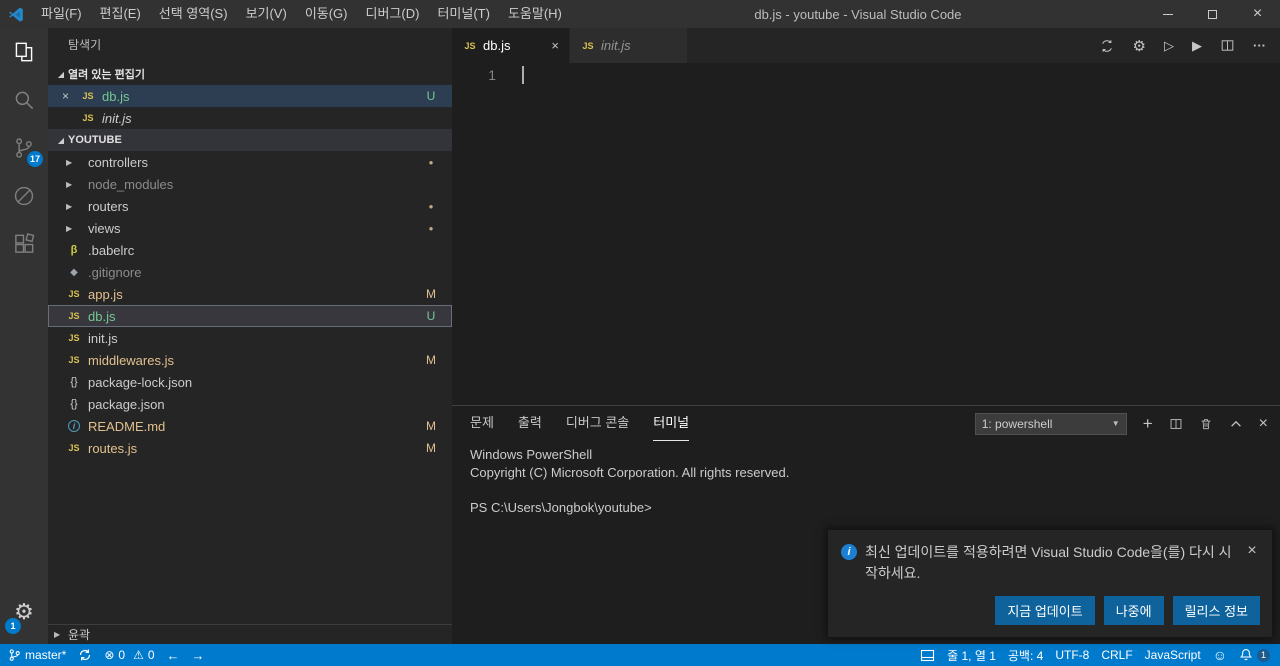 This screenshot has width=1280, height=666. I want to click on new-terminal-button: +, so click(1148, 424).